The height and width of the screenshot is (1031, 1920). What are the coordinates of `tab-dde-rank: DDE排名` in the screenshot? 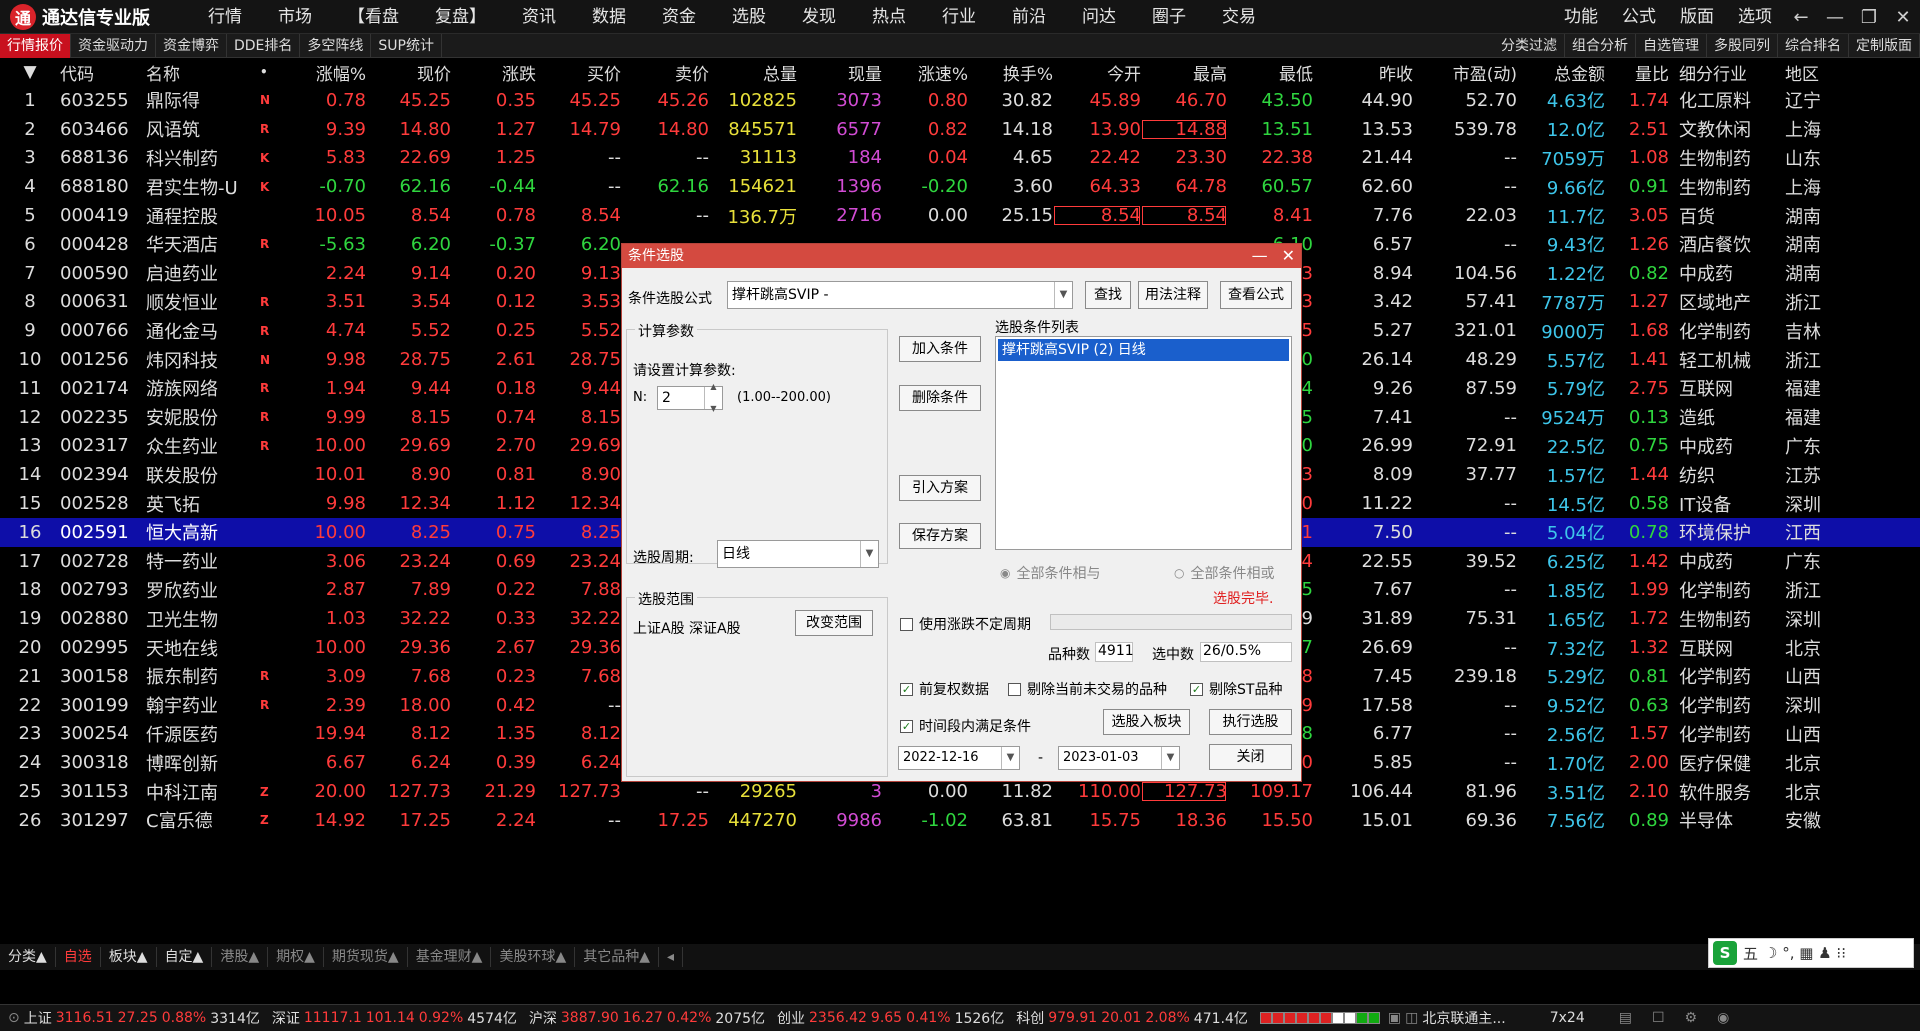 It's located at (264, 45).